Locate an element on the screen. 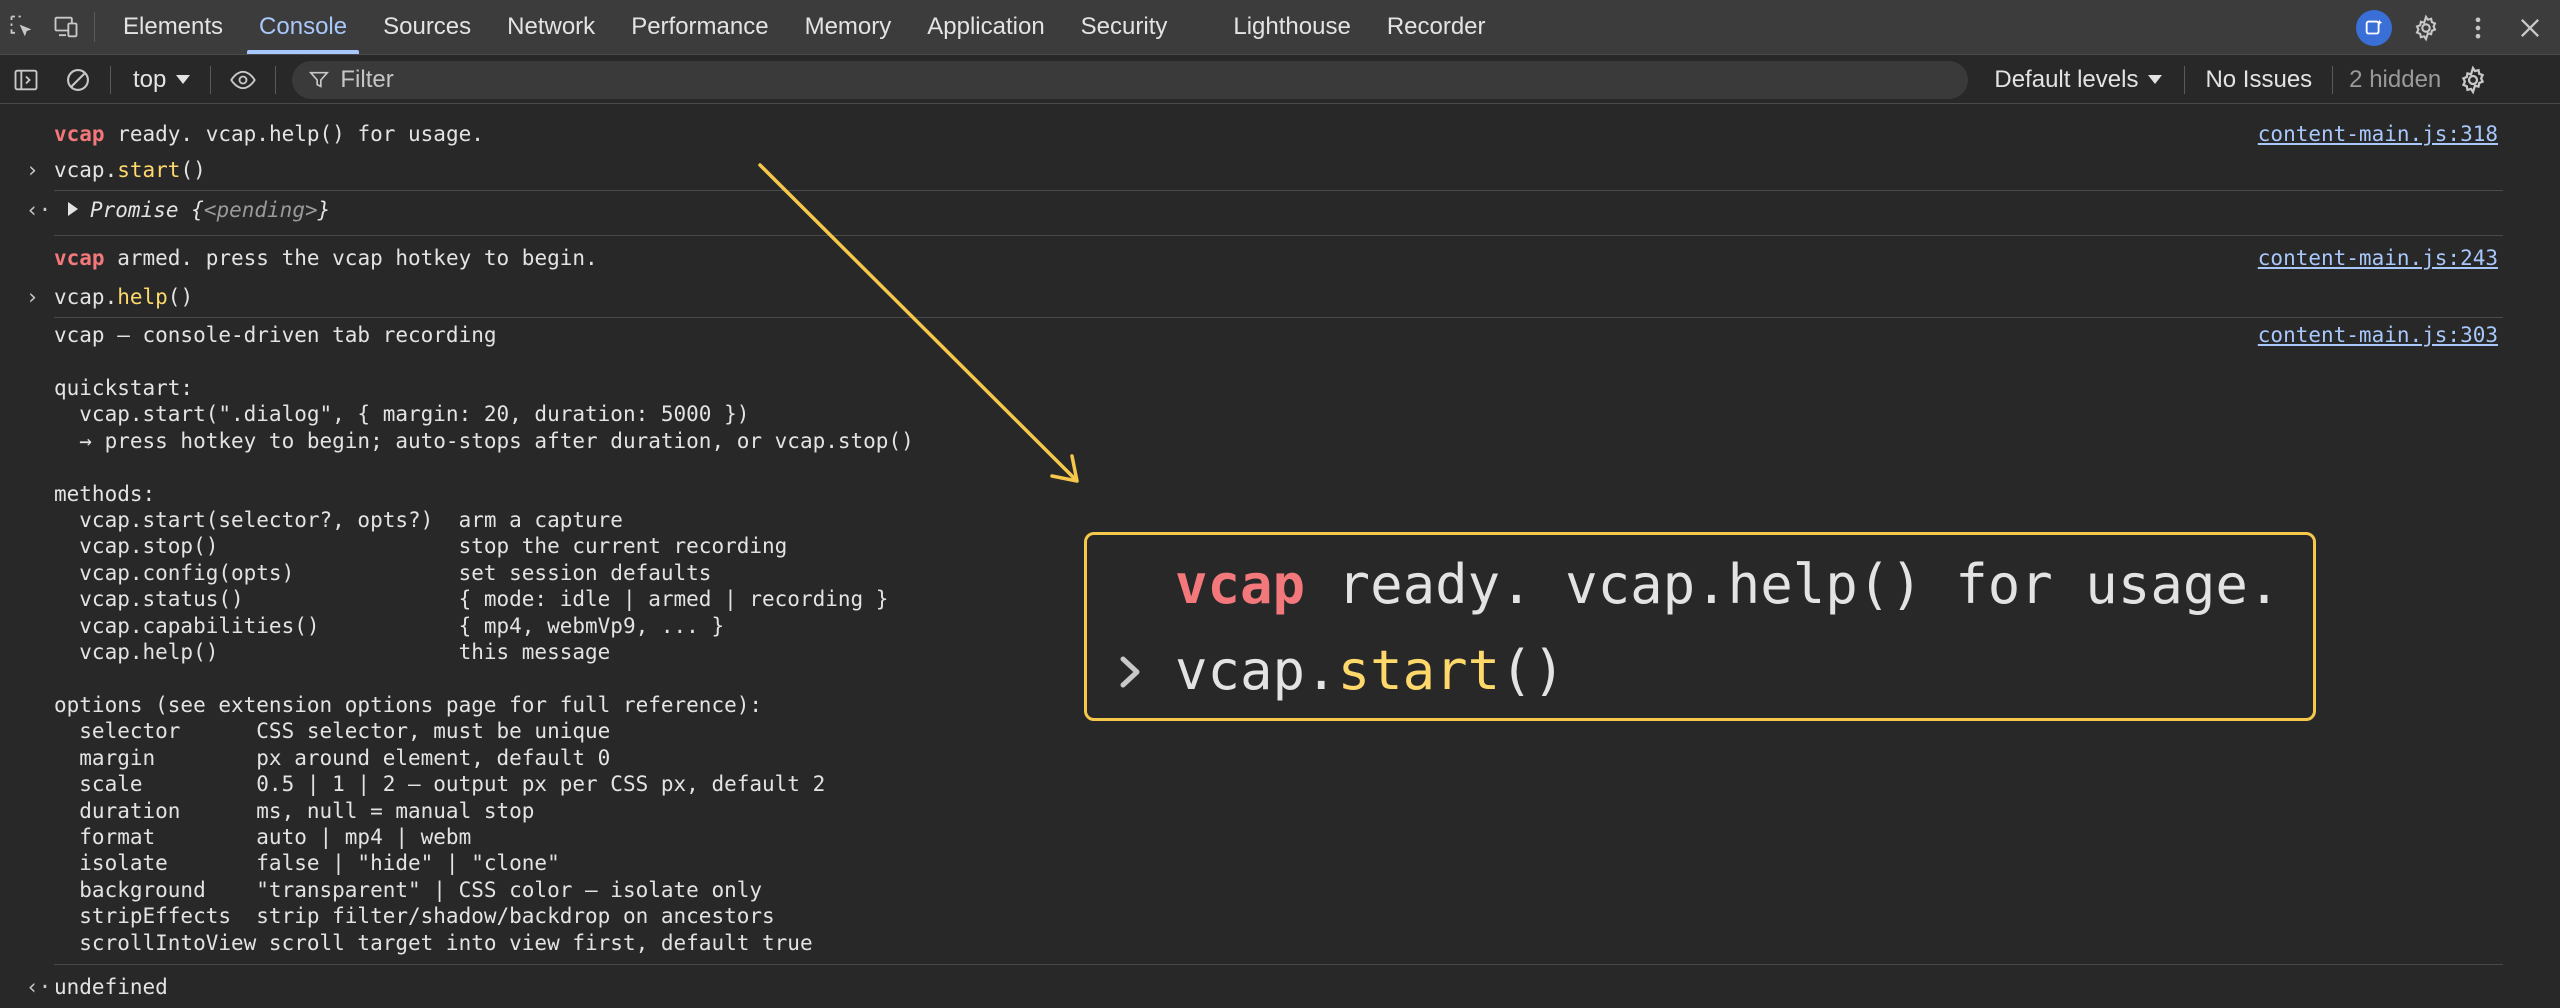 This screenshot has height=1008, width=2560. tab-security: Security is located at coordinates (1124, 27).